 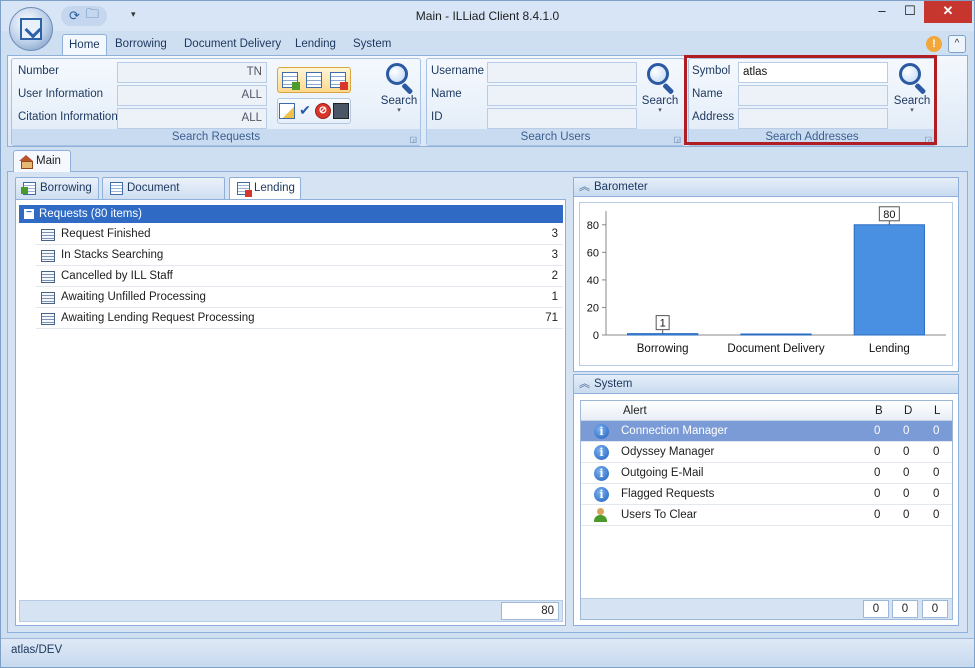 I want to click on edit-note-icon, so click(x=287, y=111).